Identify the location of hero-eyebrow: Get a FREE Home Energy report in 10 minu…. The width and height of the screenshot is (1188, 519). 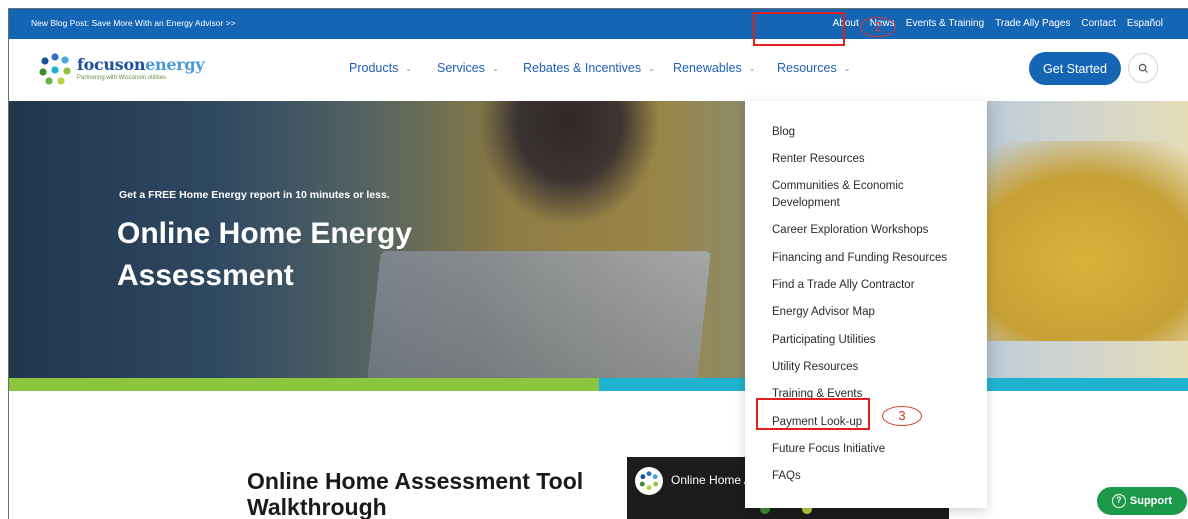
(254, 195).